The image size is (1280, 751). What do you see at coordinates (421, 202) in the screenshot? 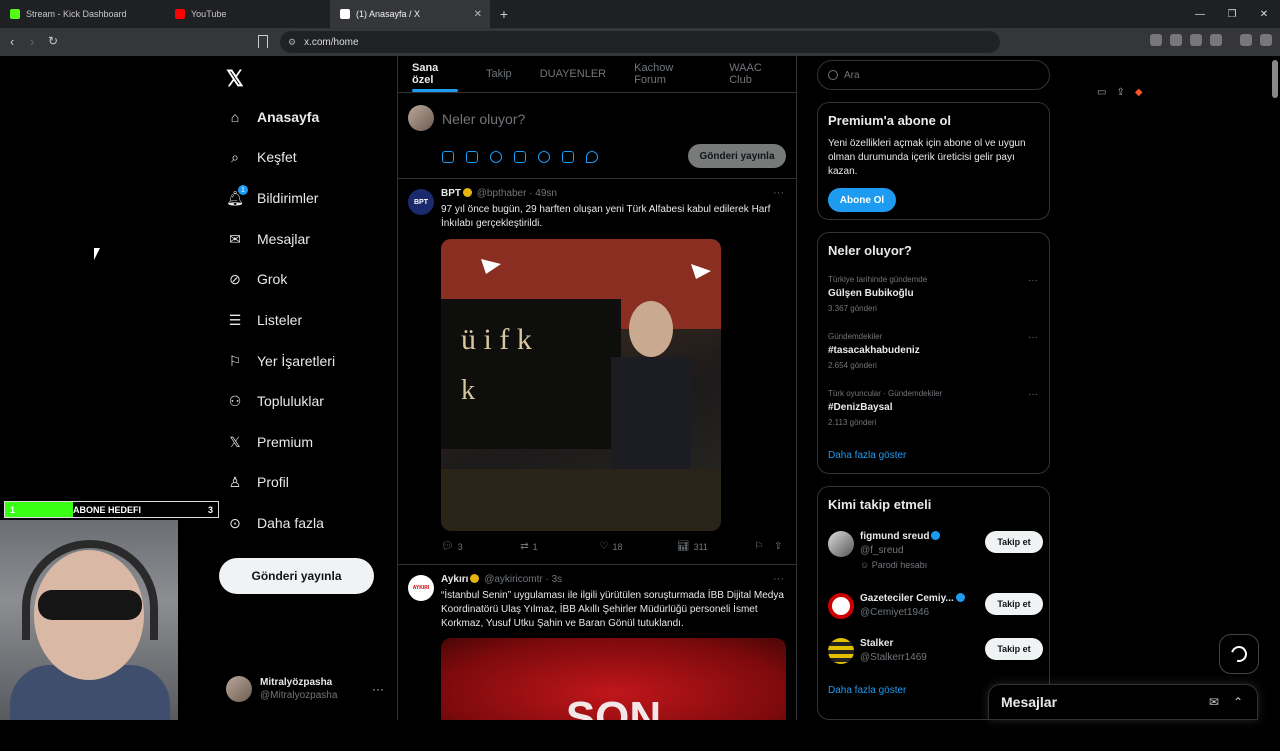
I see `tweet-avatar: BPT` at bounding box center [421, 202].